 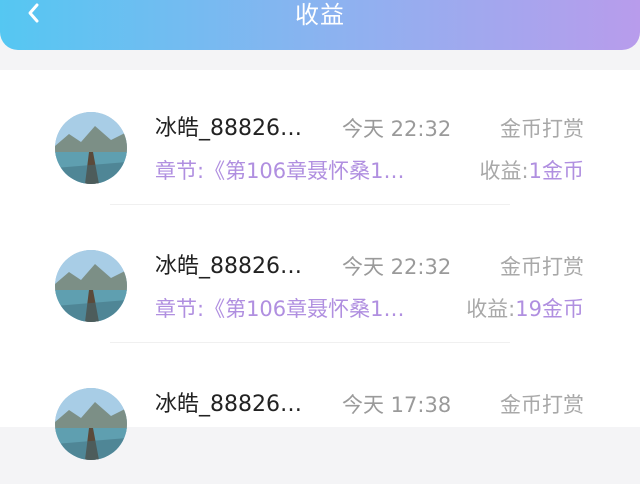 I want to click on page-title: 收益, so click(x=320, y=15).